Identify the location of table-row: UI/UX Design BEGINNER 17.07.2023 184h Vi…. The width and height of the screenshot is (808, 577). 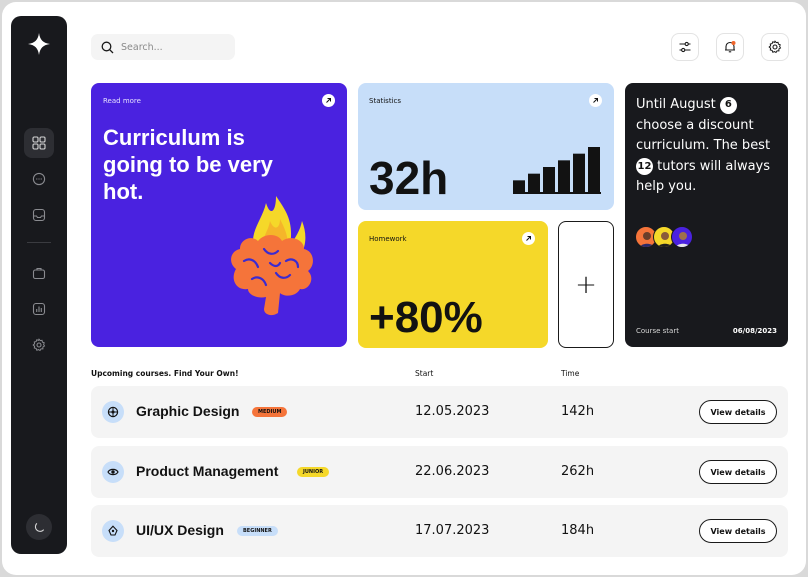
(439, 531).